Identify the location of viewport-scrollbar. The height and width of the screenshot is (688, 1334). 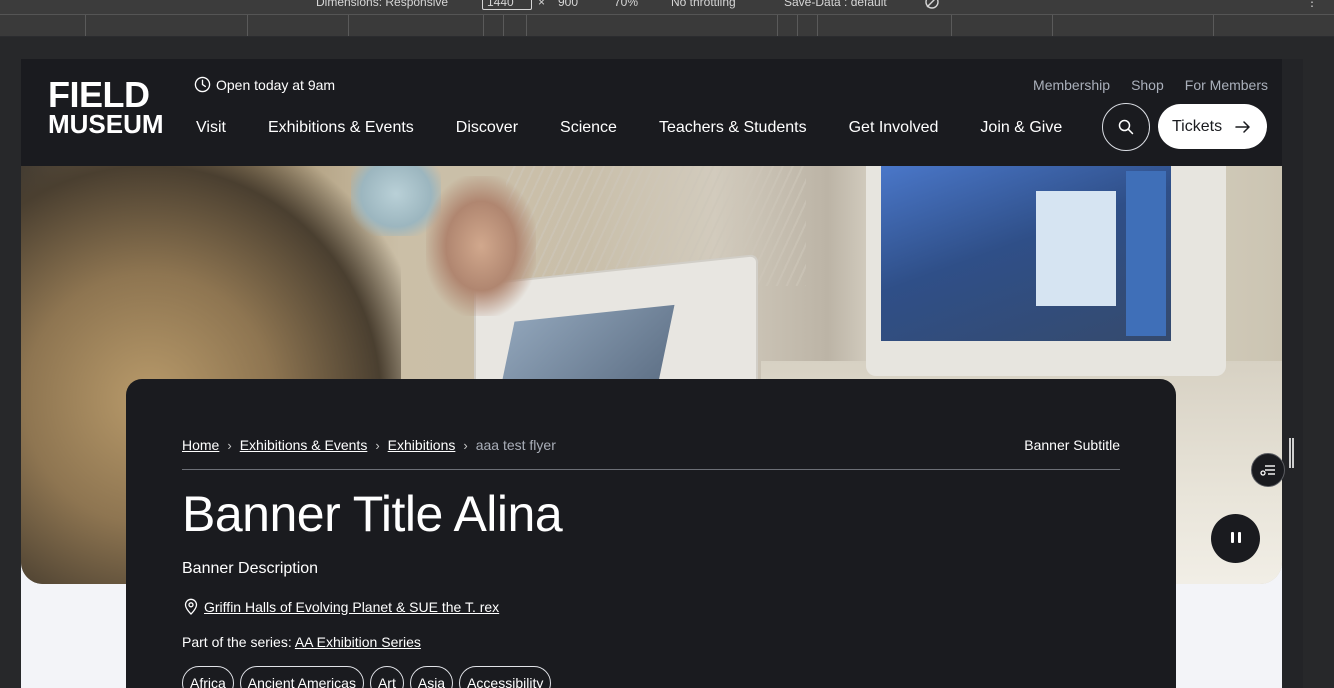
(1292, 373).